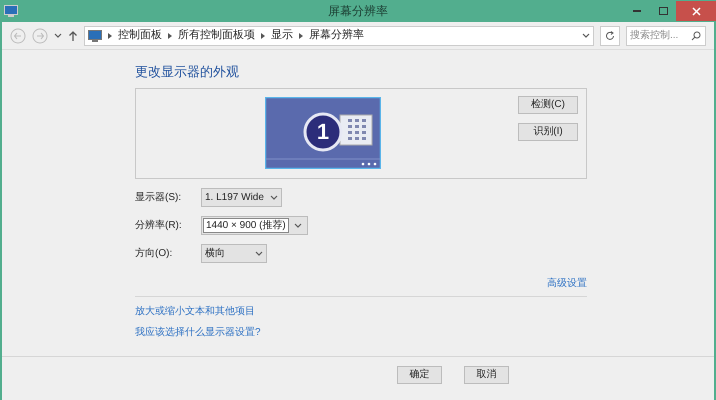 This screenshot has width=716, height=400. I want to click on refresh-button, so click(610, 36).